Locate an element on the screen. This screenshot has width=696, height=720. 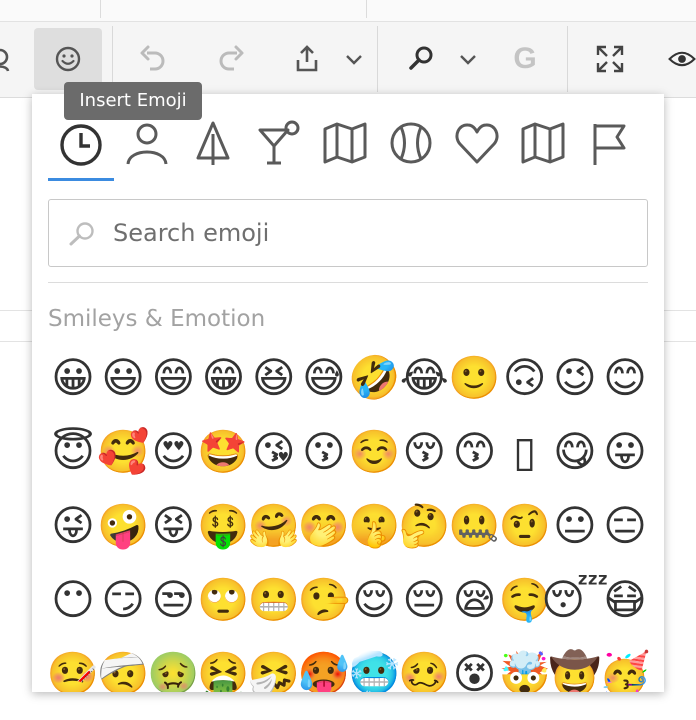
emoji-item: 😪 is located at coordinates (475, 600).